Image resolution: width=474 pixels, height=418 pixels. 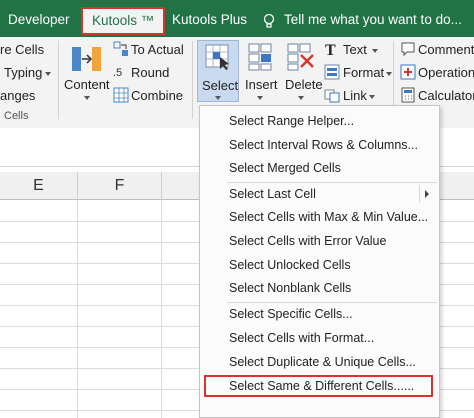 What do you see at coordinates (87, 84) in the screenshot?
I see `content-button: Content` at bounding box center [87, 84].